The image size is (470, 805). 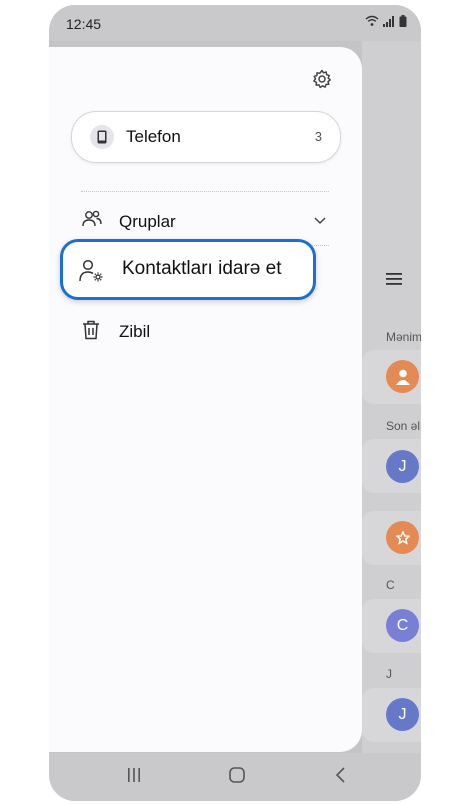 I want to click on profile-avatar, so click(x=402, y=376).